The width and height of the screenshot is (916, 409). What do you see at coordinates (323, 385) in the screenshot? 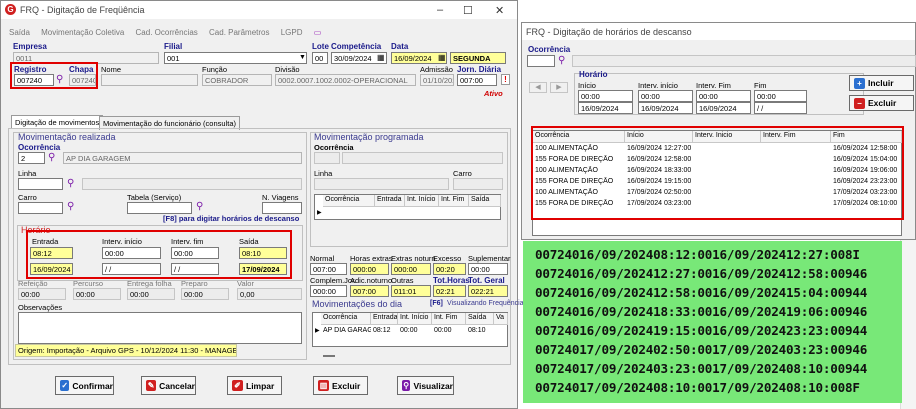
I see `delete-icon: ▥` at bounding box center [323, 385].